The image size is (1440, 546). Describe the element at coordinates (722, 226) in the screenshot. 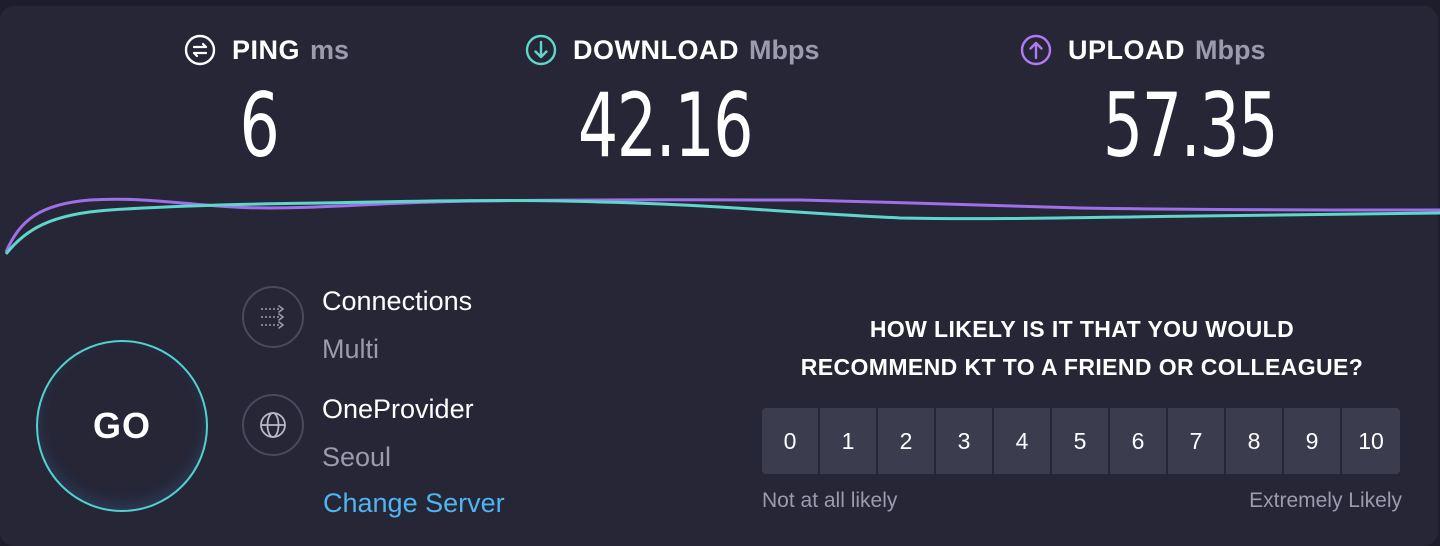

I see `speed-graph` at that location.